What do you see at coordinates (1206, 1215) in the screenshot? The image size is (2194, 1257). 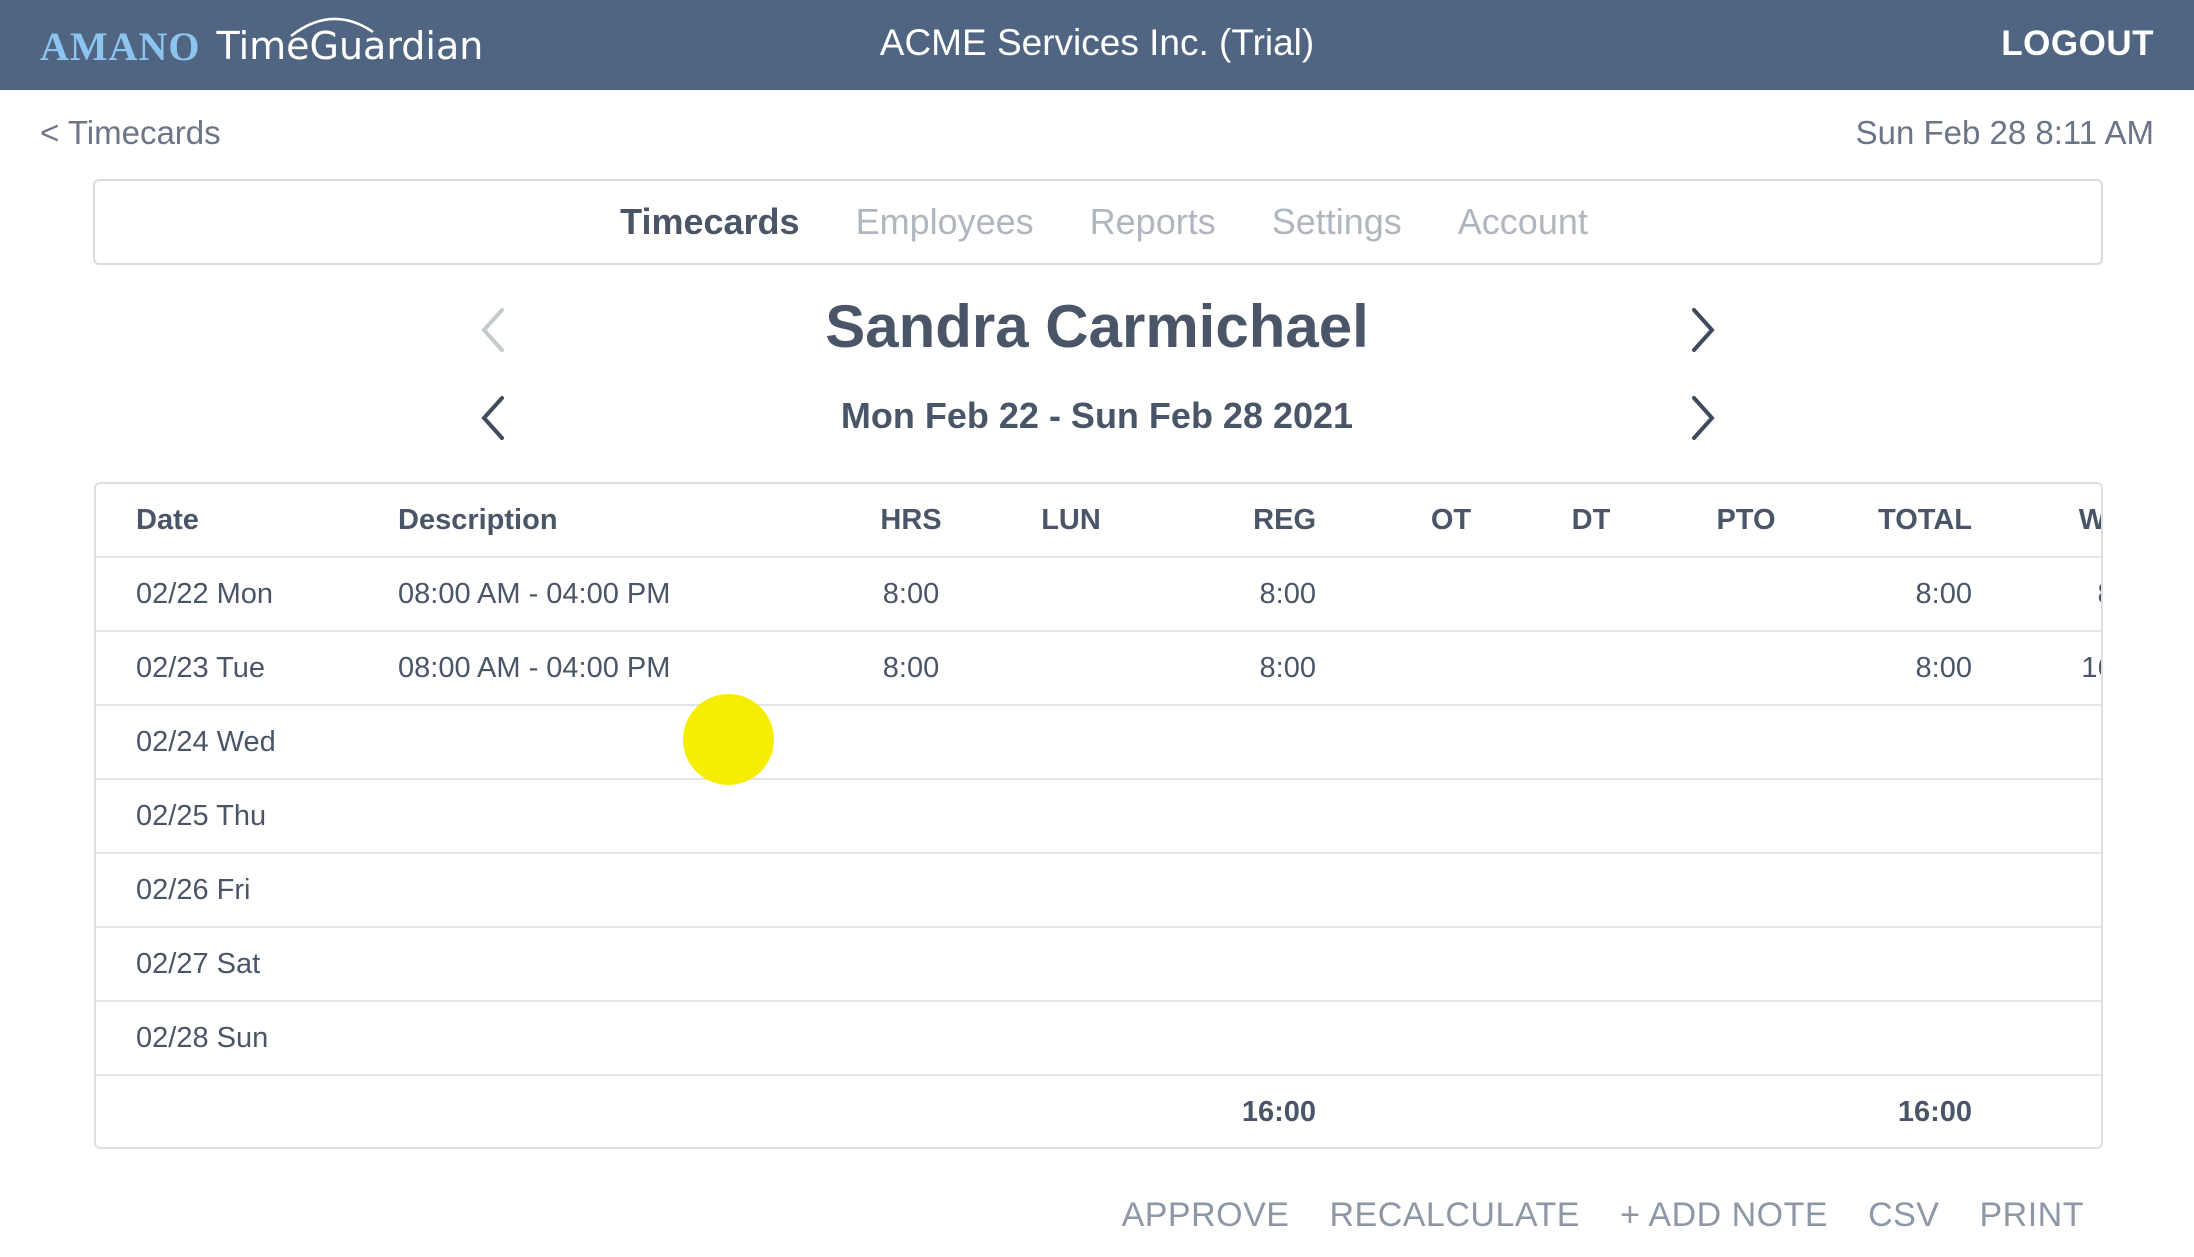 I see `approve-button: APPROVE` at bounding box center [1206, 1215].